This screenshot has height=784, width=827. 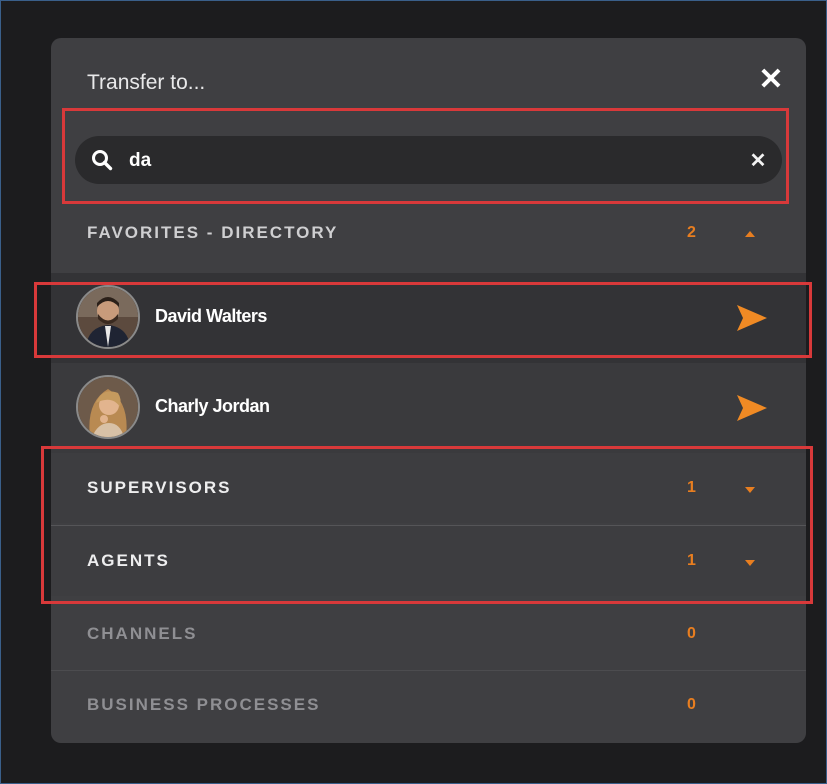 What do you see at coordinates (428, 488) in the screenshot?
I see `section-supervisors: SUPERVISORS 1` at bounding box center [428, 488].